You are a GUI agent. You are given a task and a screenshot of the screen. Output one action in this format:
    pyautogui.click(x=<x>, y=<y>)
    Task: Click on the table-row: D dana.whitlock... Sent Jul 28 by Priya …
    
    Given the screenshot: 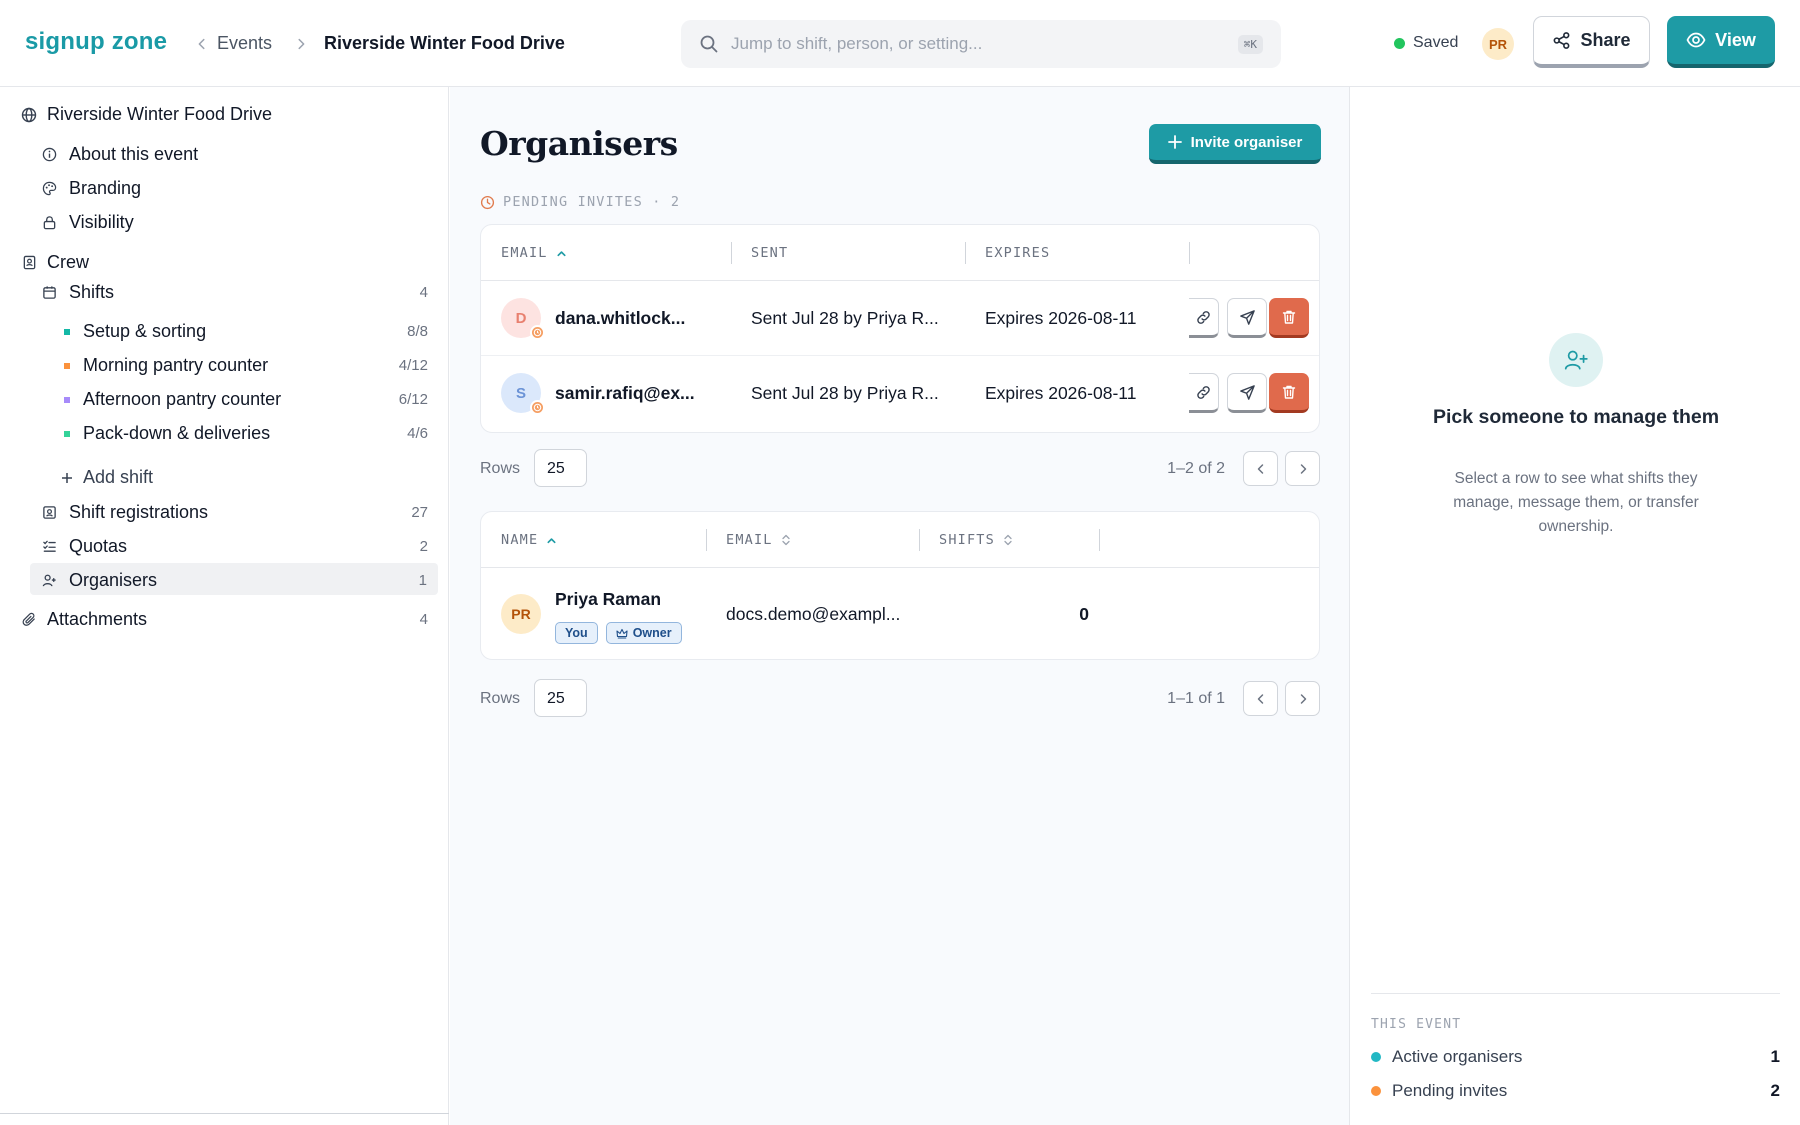 What is the action you would take?
    pyautogui.click(x=900, y=318)
    